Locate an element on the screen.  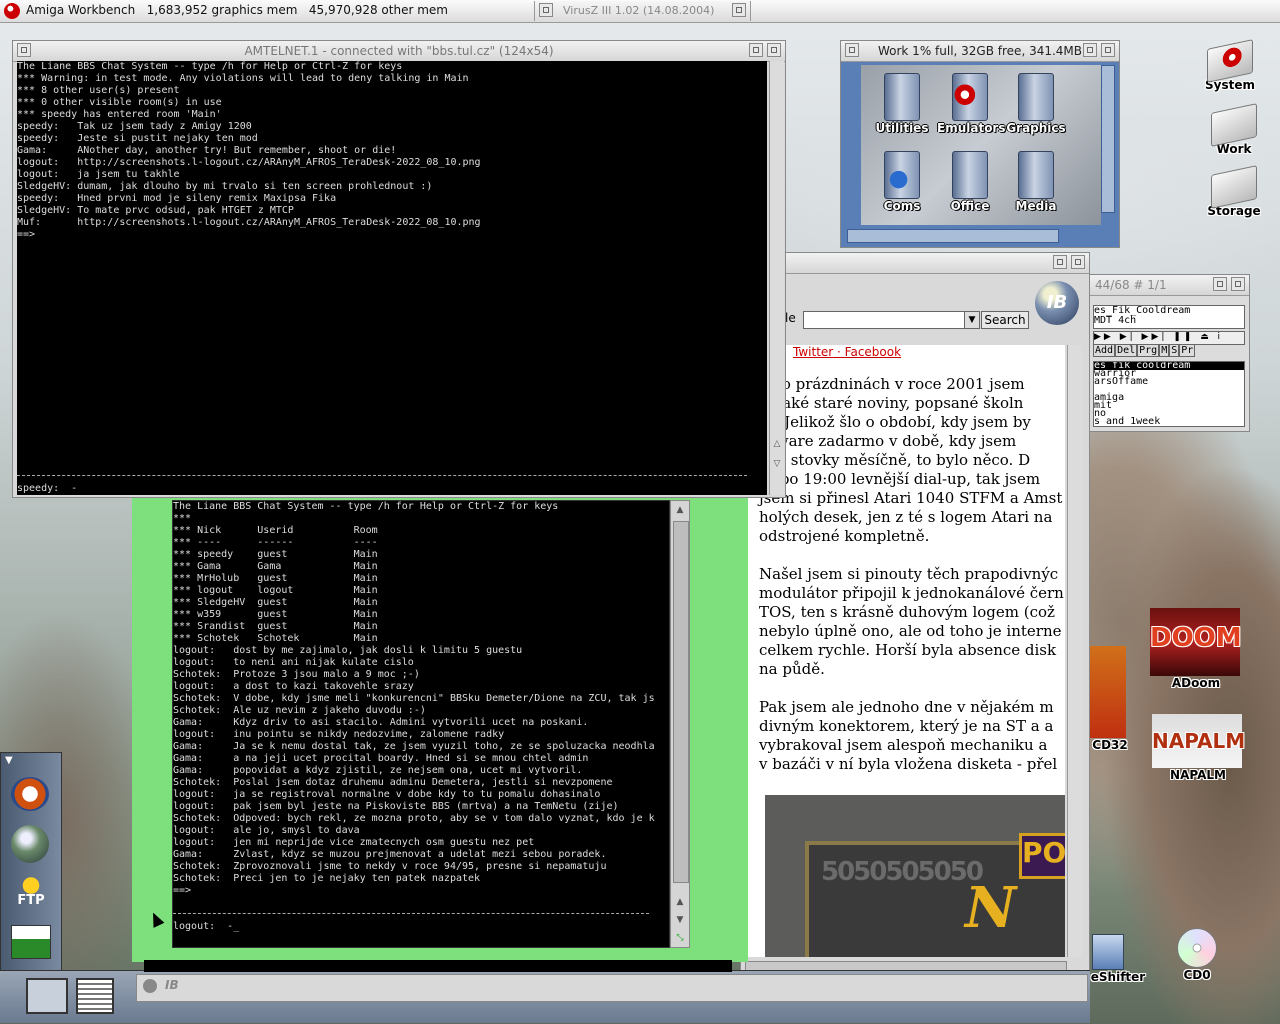
media-drawer: Media is located at coordinates (1036, 182).